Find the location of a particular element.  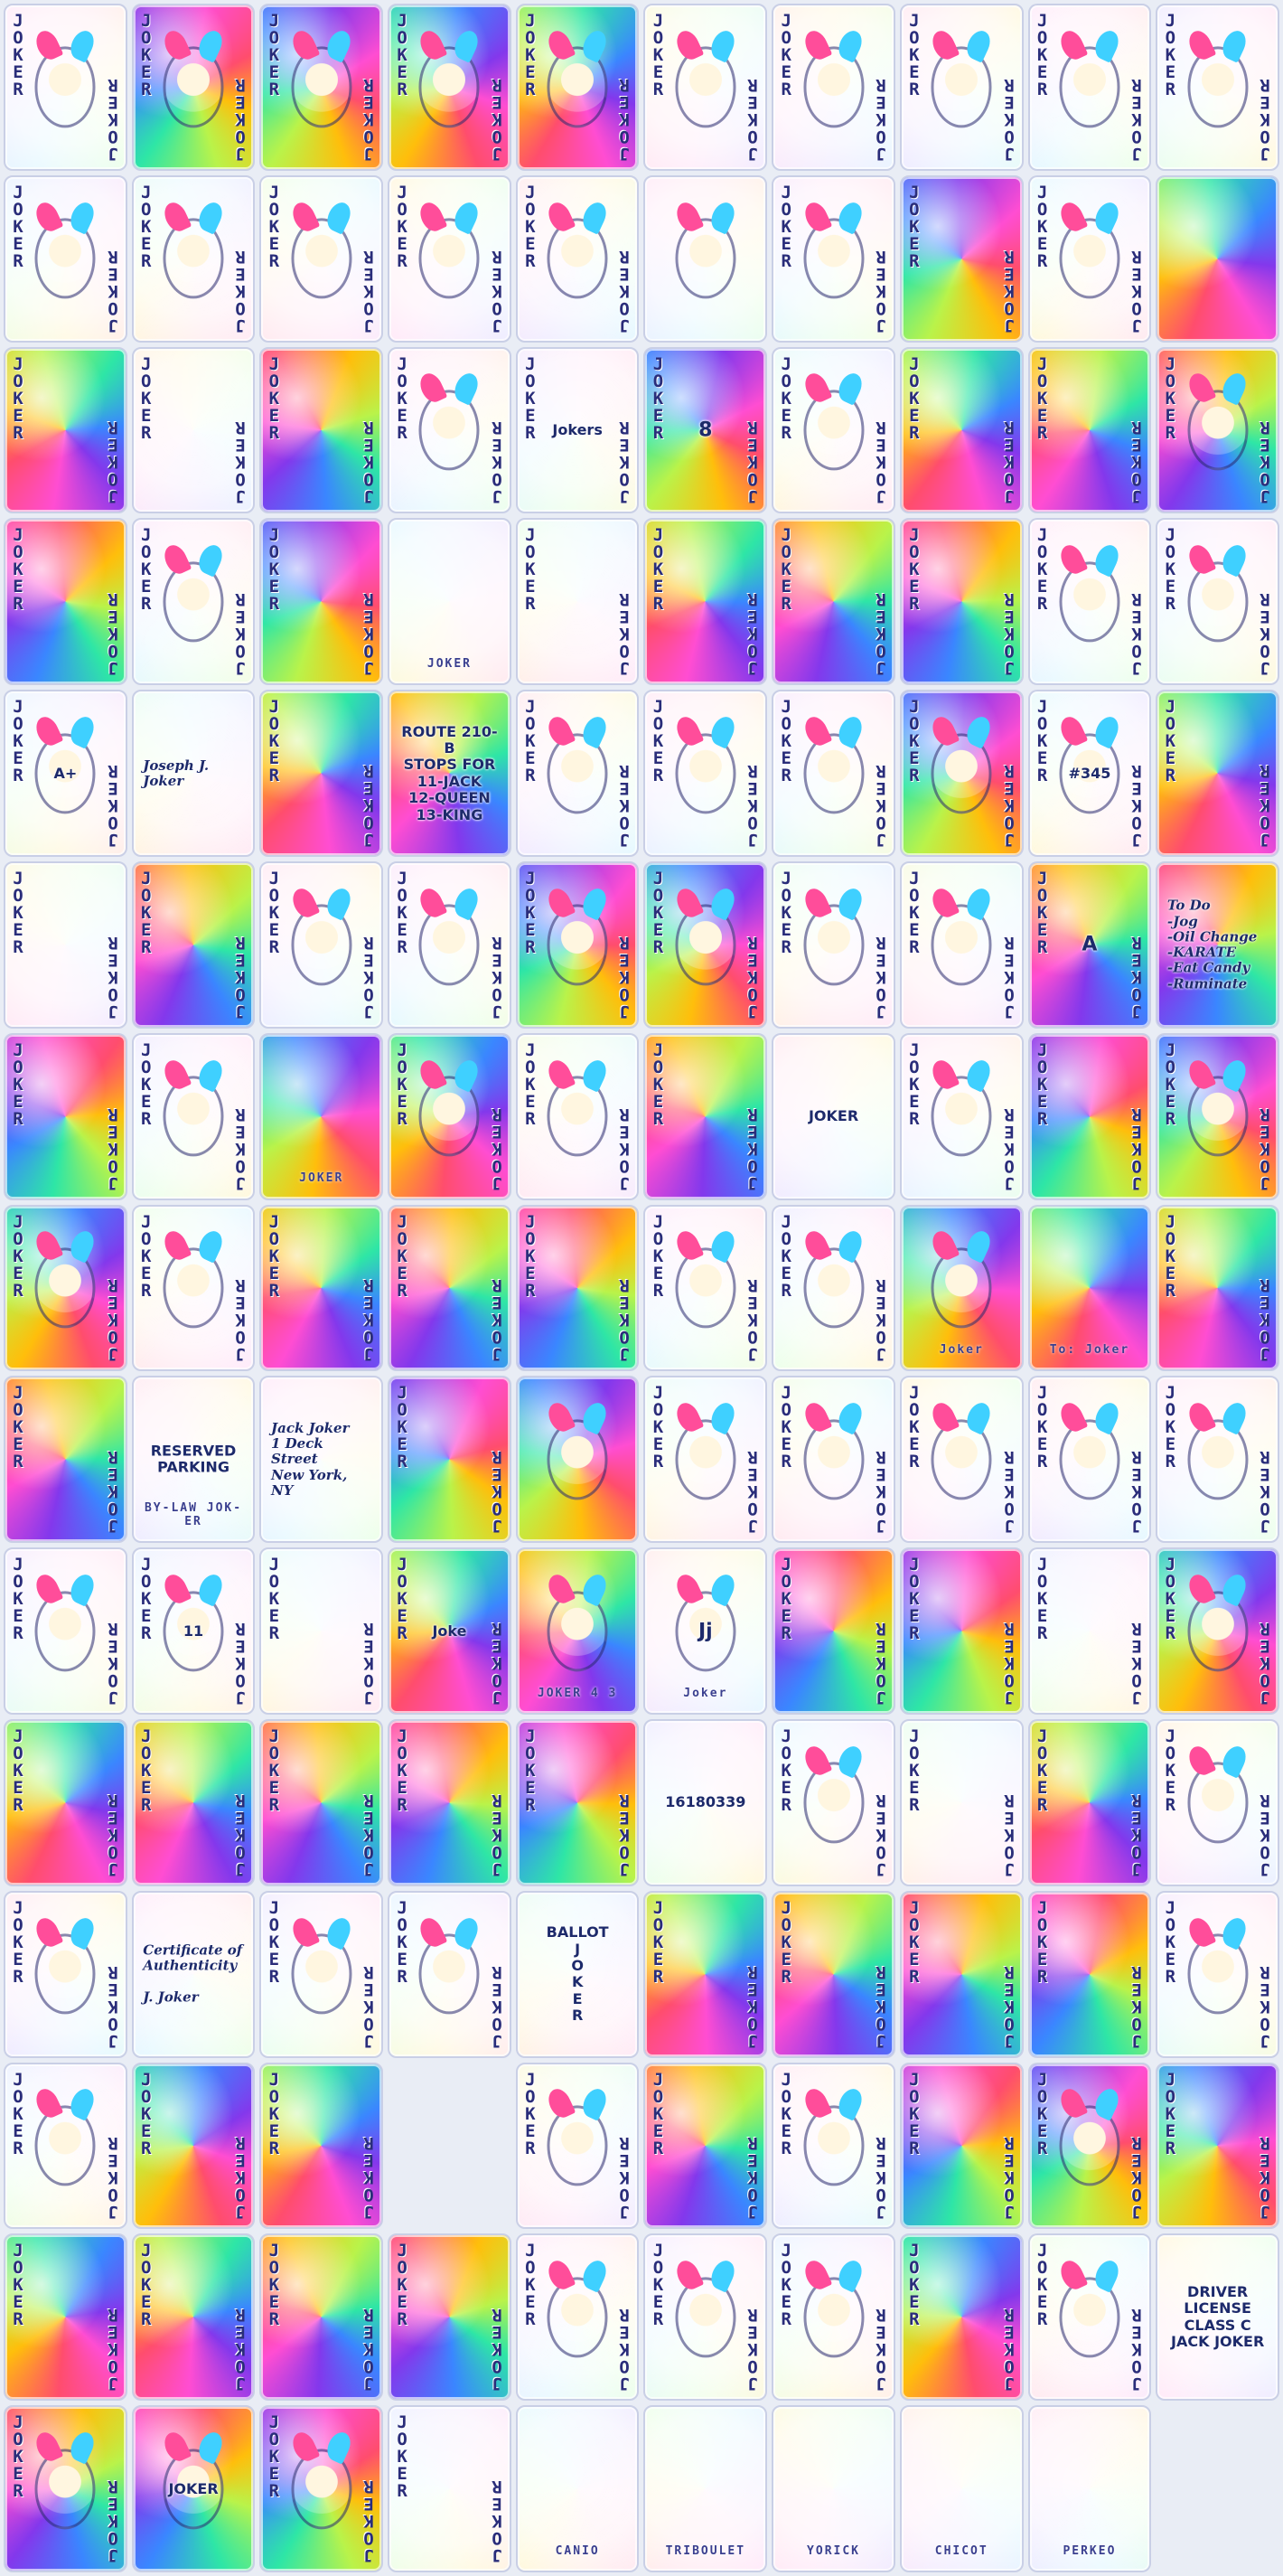

joker-card: DRIVER LICENSE CLASS C JACK JOKER is located at coordinates (1217, 2317).